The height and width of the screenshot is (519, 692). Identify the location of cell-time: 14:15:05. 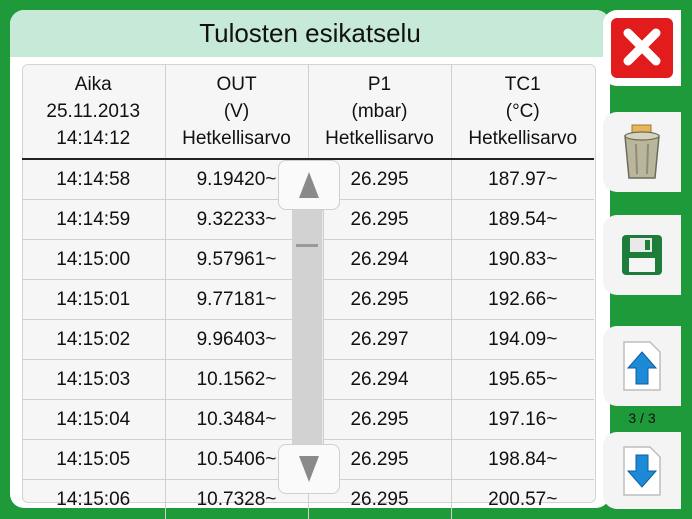
(93, 459).